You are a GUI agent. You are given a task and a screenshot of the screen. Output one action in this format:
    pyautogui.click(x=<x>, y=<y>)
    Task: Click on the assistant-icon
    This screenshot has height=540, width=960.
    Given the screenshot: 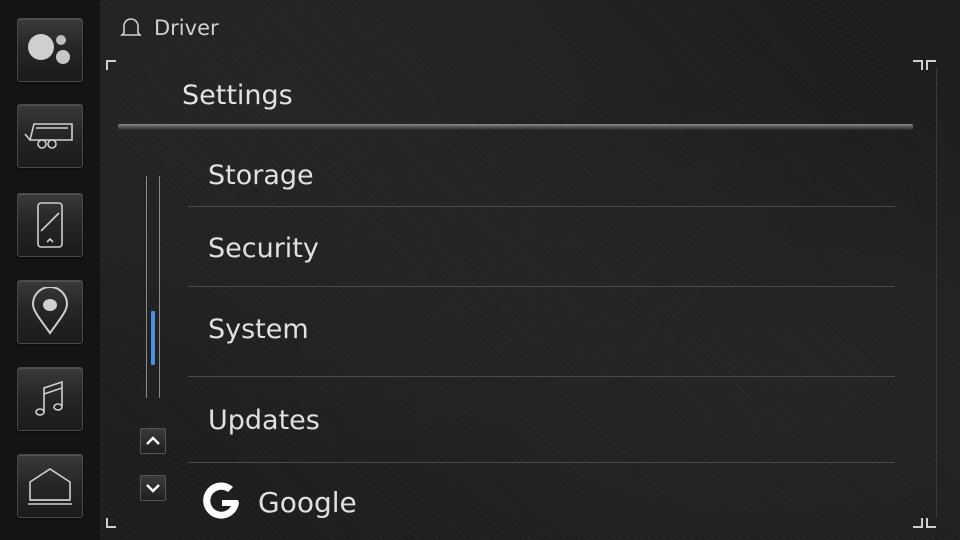 What is the action you would take?
    pyautogui.click(x=49, y=49)
    